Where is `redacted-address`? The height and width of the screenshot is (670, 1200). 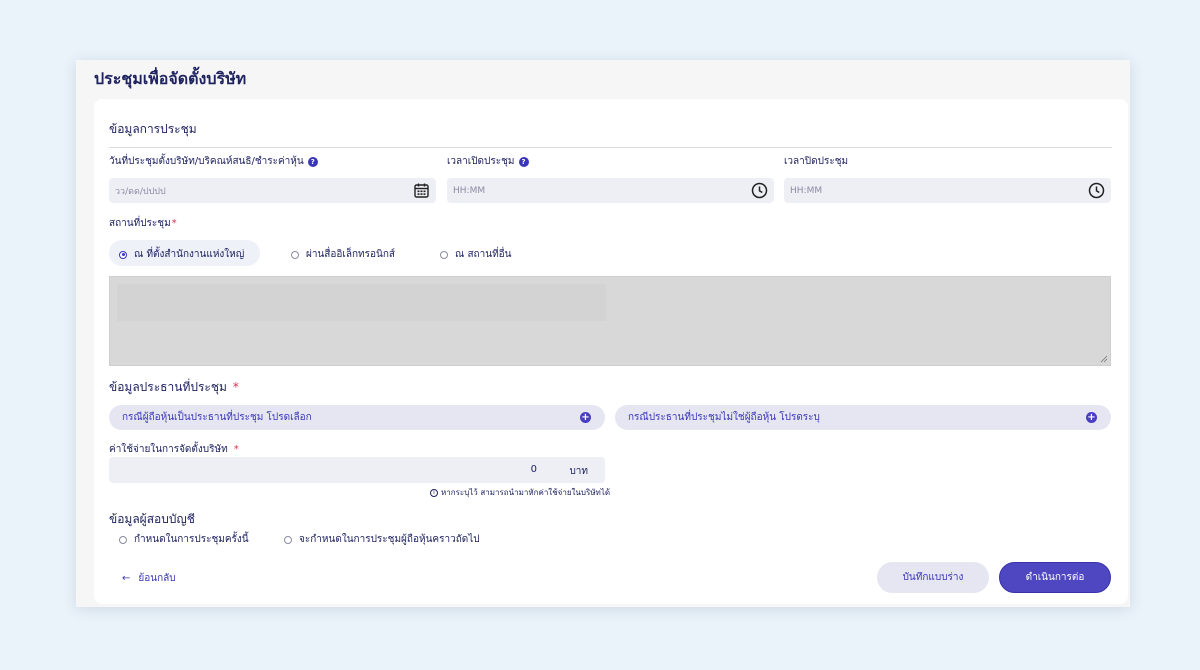 redacted-address is located at coordinates (361, 302).